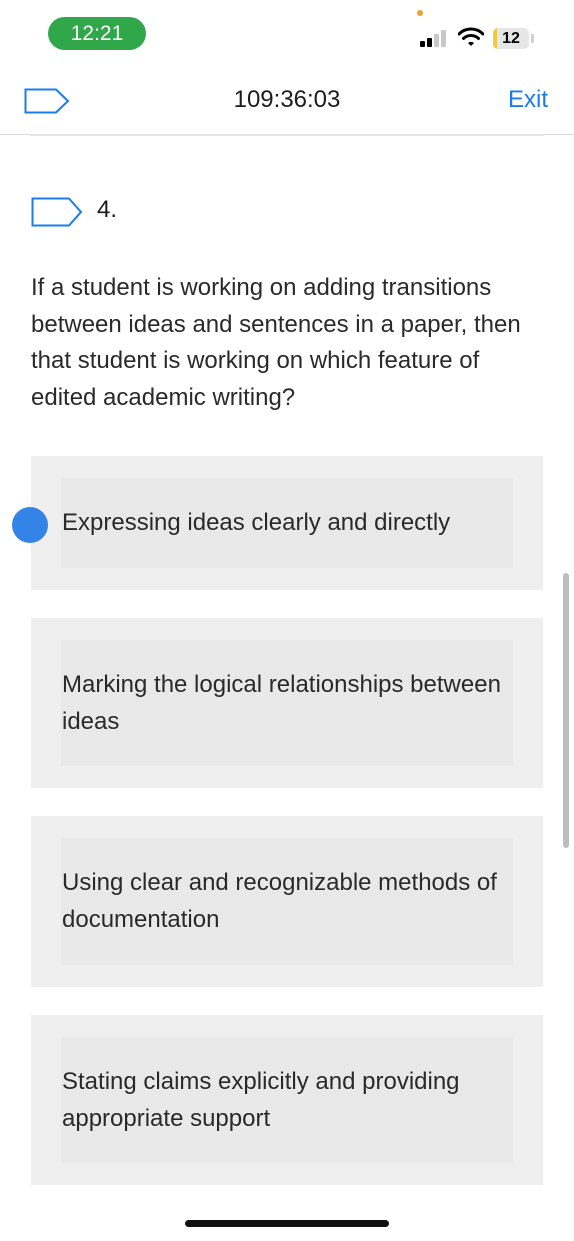  Describe the element at coordinates (566, 710) in the screenshot. I see `scrollbar` at that location.